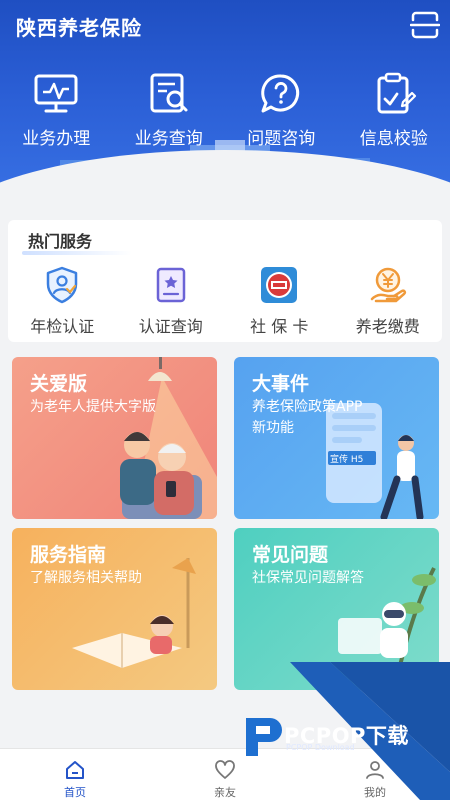  What do you see at coordinates (280, 93) in the screenshot?
I see `question-bubble-icon` at bounding box center [280, 93].